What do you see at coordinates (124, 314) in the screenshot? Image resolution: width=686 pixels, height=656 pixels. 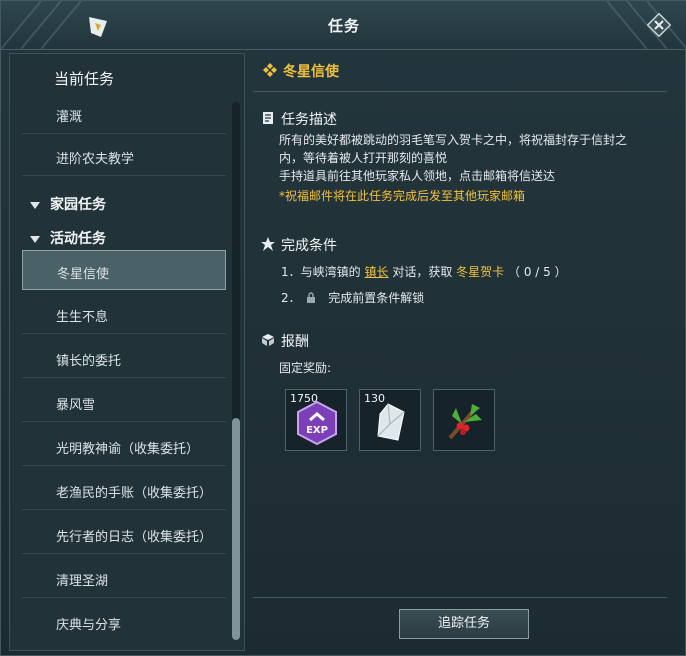 I see `list-item: 生生不息` at bounding box center [124, 314].